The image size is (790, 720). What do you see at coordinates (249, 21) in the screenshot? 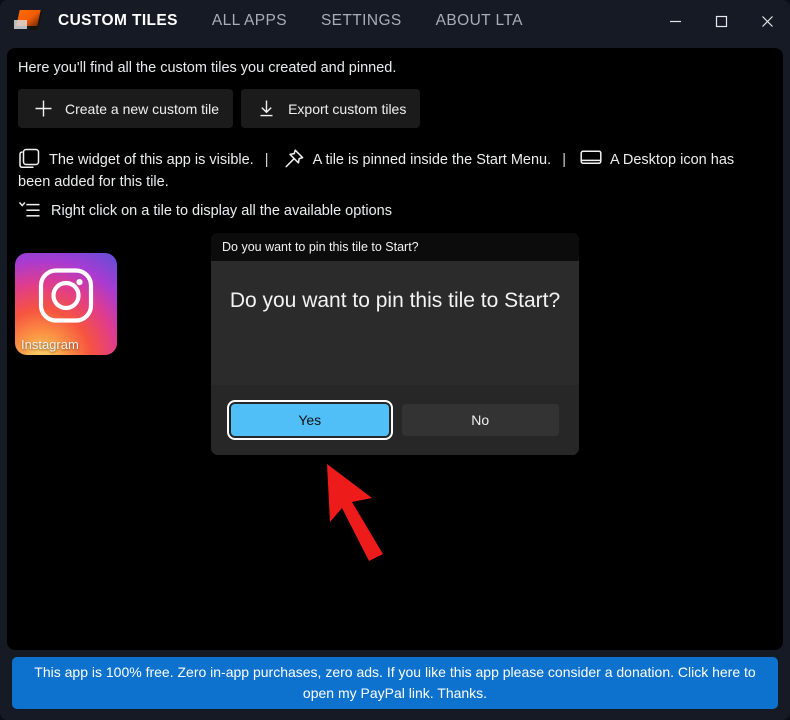
I see `tab-all-apps: ALL APPS` at bounding box center [249, 21].